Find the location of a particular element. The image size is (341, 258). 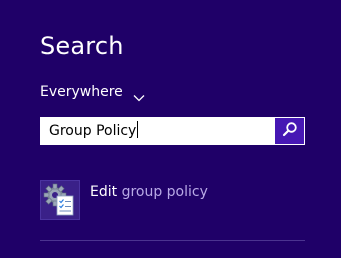

search-box: Group Policy is located at coordinates (172, 131).